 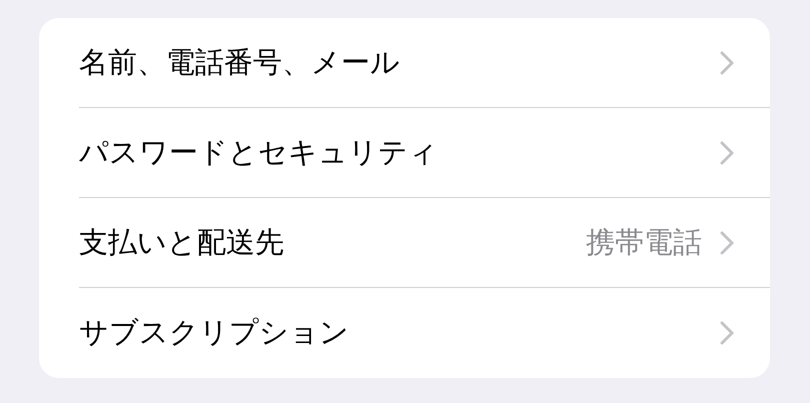 I want to click on row-value: 携帯電話, so click(x=644, y=242).